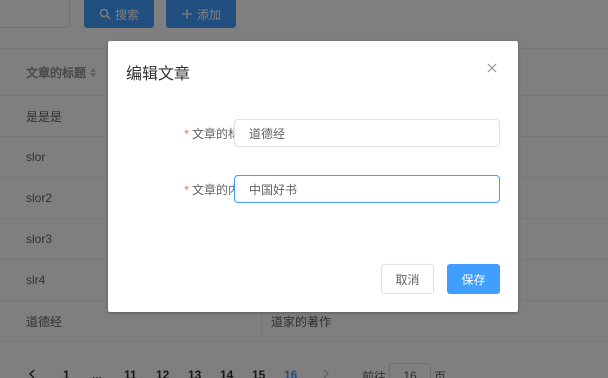 The height and width of the screenshot is (378, 608). Describe the element at coordinates (158, 74) in the screenshot. I see `dialog-title: 编辑文章` at that location.